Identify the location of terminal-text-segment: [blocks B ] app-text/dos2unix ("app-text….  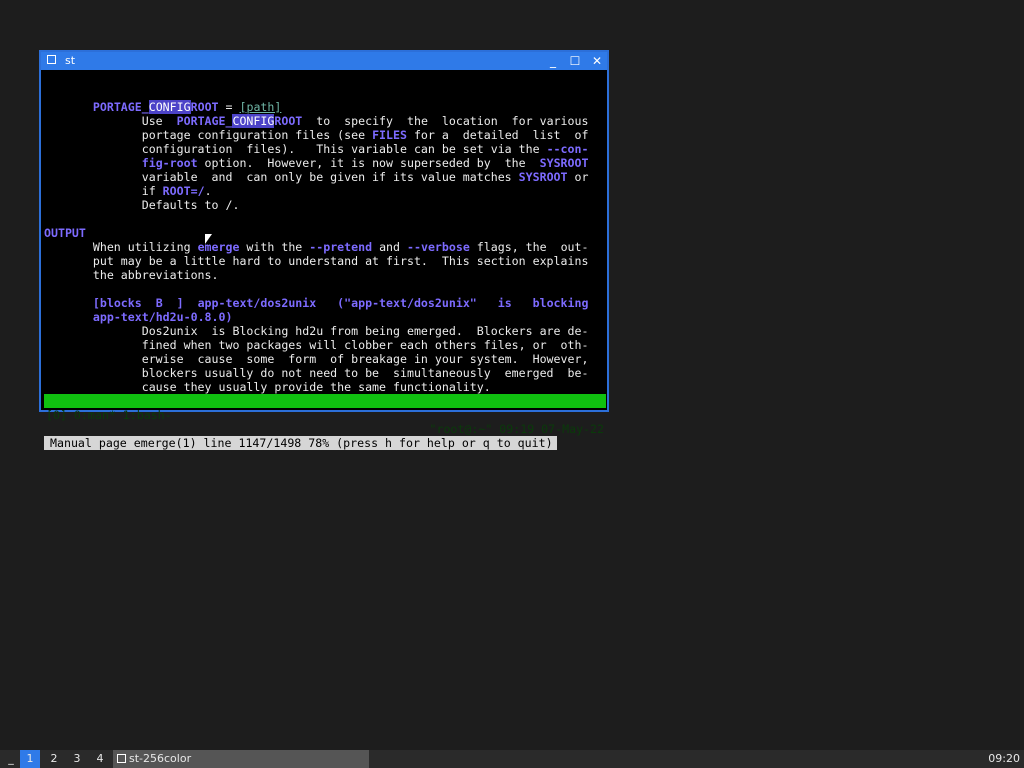
(340, 303).